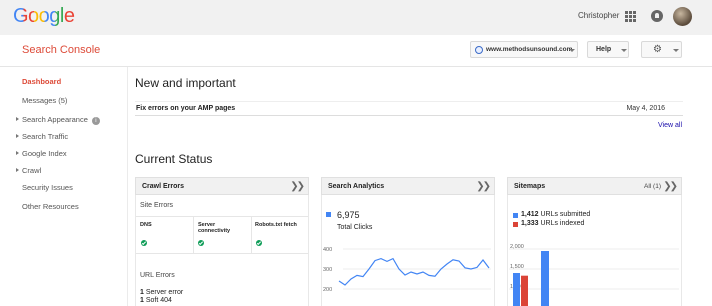  What do you see at coordinates (355, 227) in the screenshot?
I see `total-clicks-label: Total Clicks` at bounding box center [355, 227].